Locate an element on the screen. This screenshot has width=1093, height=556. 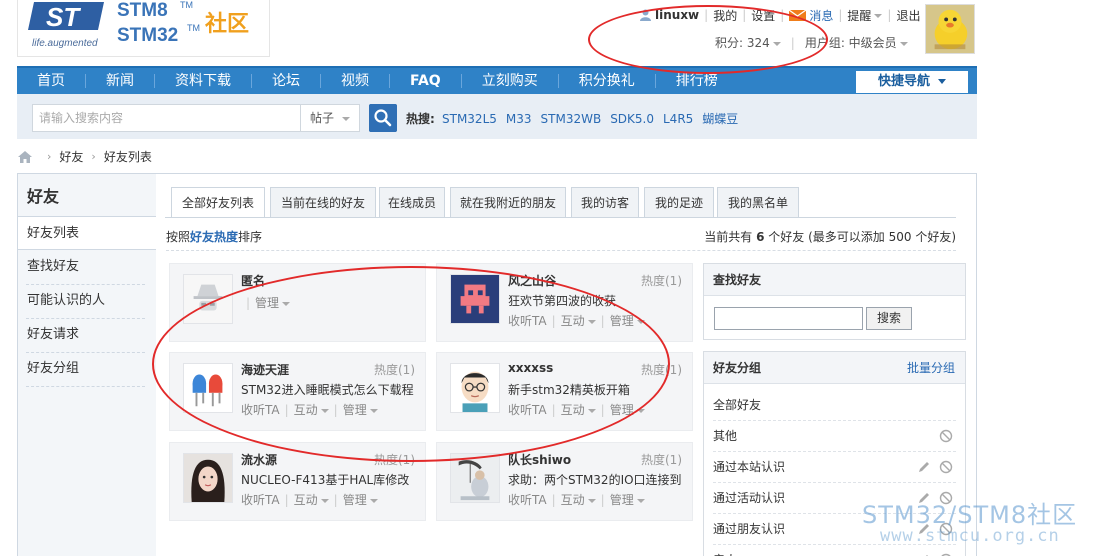
tab-blacklist: 我的黑名单 is located at coordinates (758, 202).